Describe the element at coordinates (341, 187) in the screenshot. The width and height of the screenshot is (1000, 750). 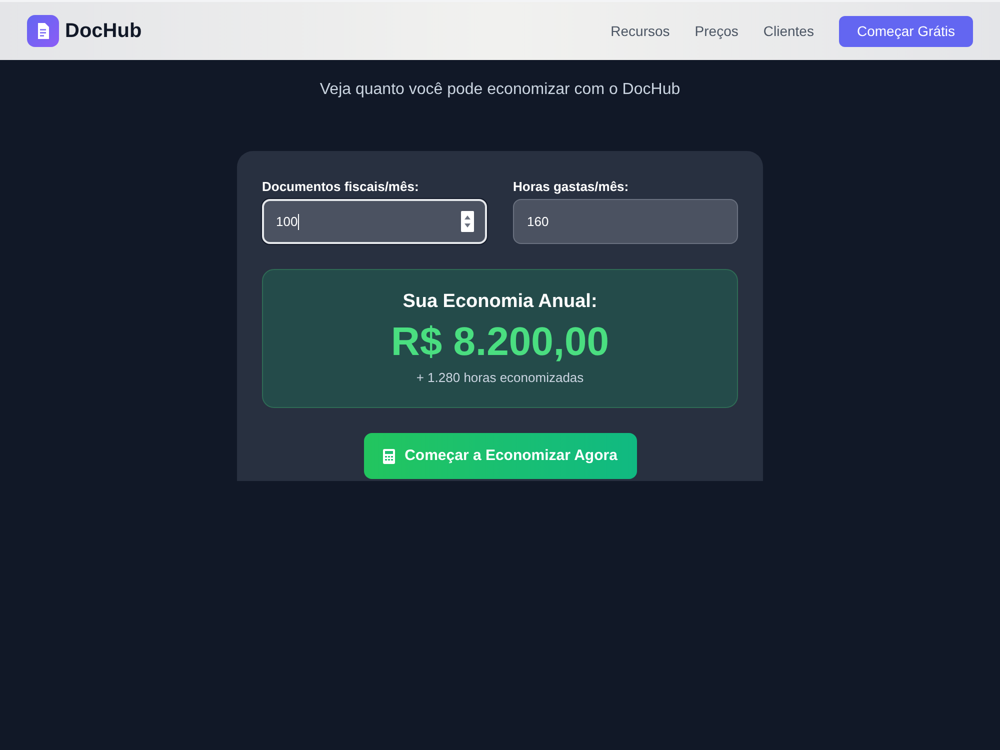
I see `field-label: Documentos fiscais/mês:` at that location.